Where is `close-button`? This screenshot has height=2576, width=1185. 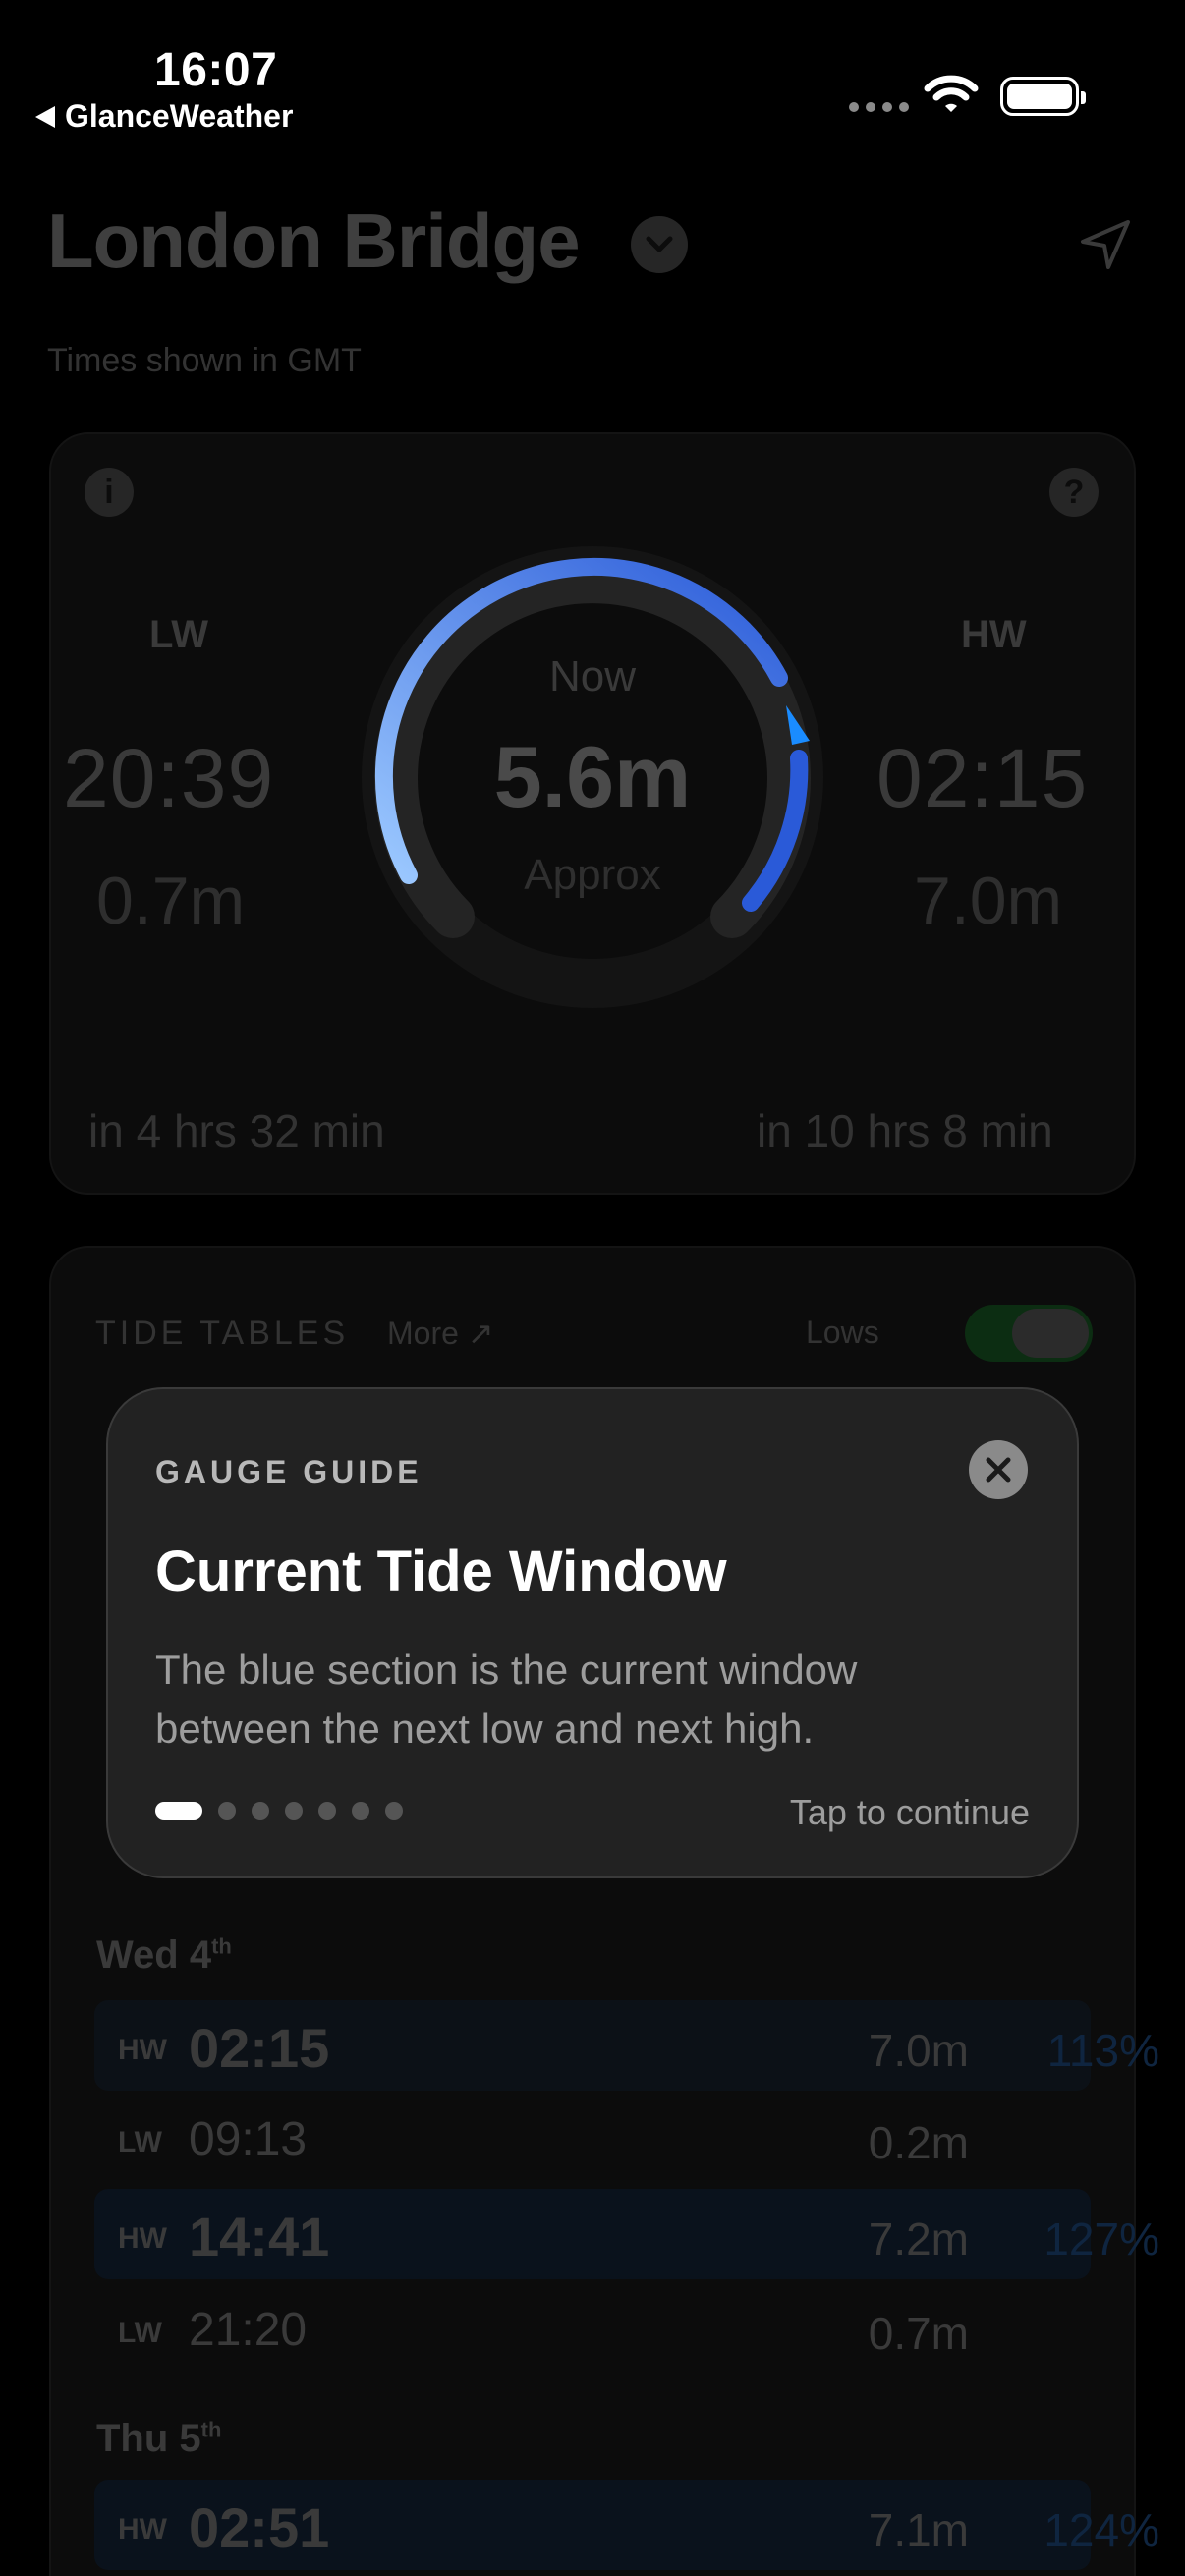
close-button is located at coordinates (999, 1469).